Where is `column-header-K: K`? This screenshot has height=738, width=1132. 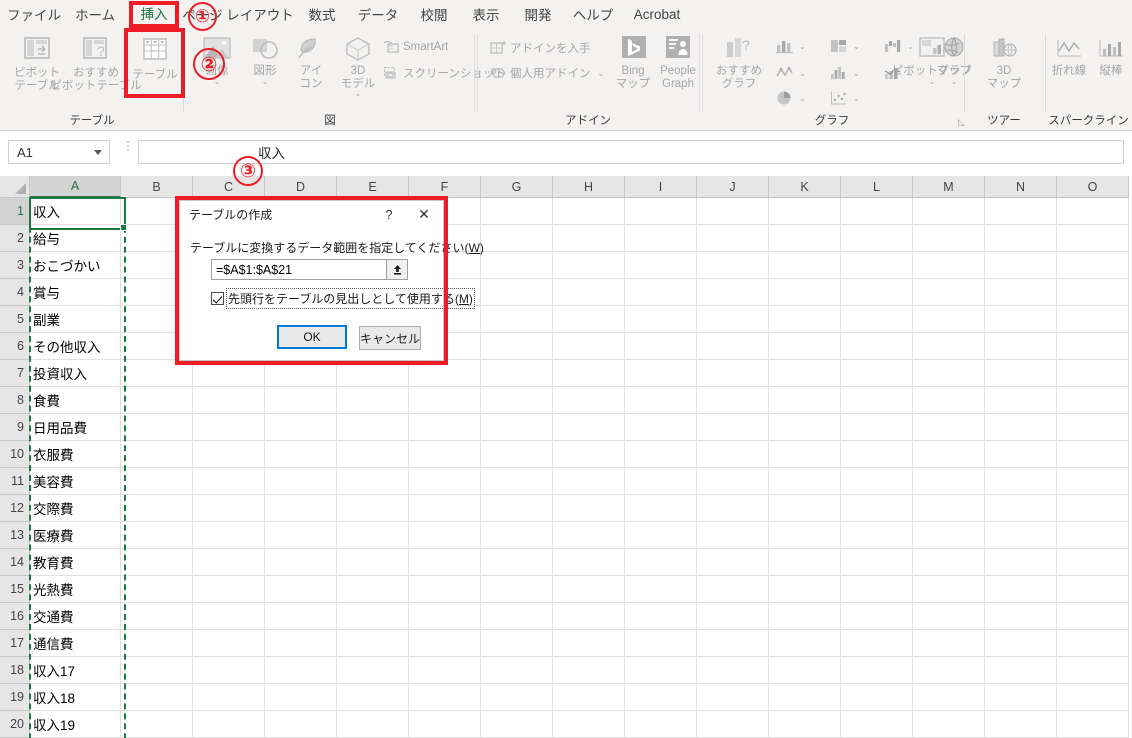
column-header-K: K is located at coordinates (805, 187).